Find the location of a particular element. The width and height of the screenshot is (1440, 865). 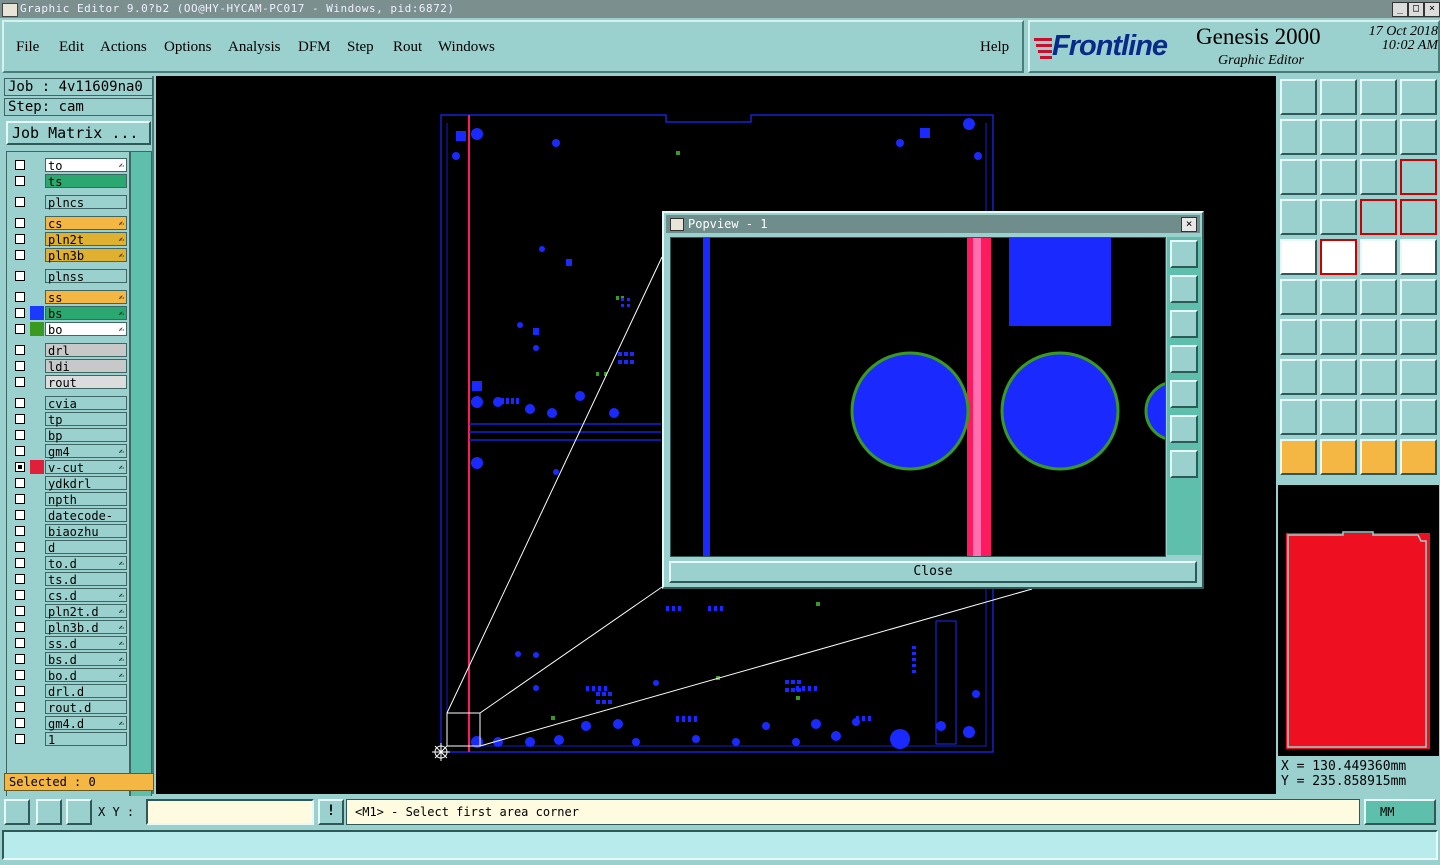

layer-name: rout.d is located at coordinates (86, 707).